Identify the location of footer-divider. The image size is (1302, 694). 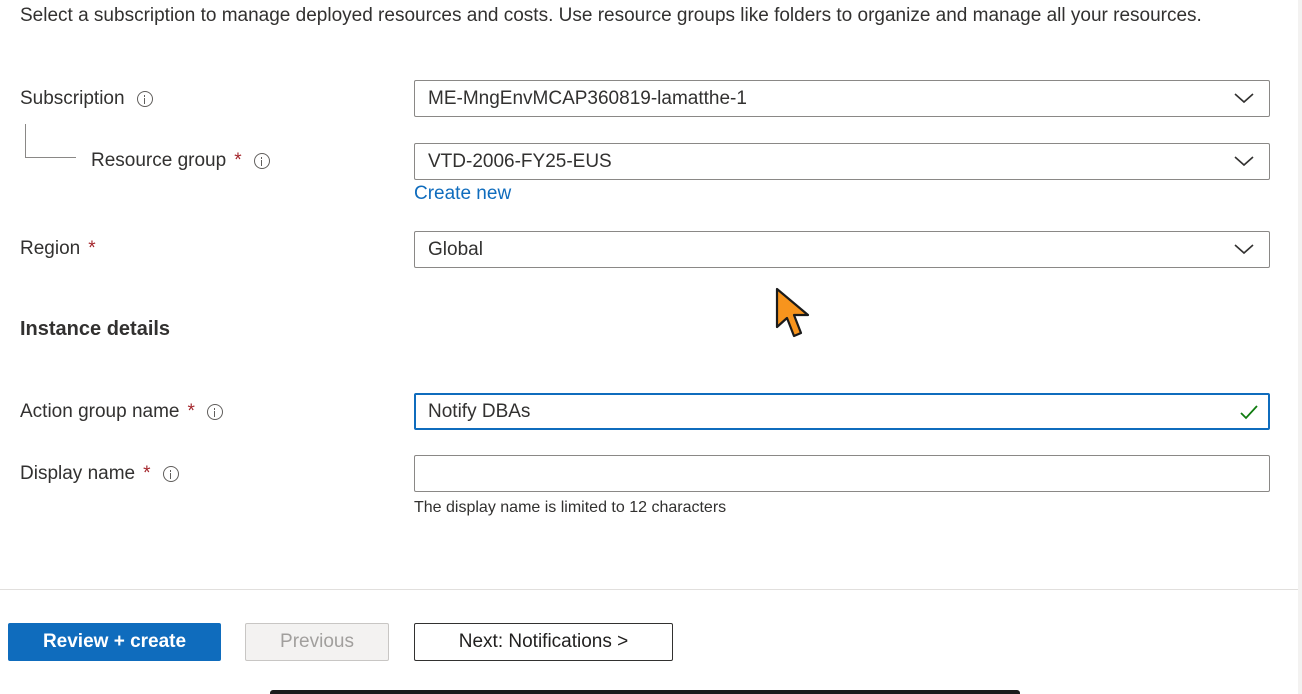
(651, 589).